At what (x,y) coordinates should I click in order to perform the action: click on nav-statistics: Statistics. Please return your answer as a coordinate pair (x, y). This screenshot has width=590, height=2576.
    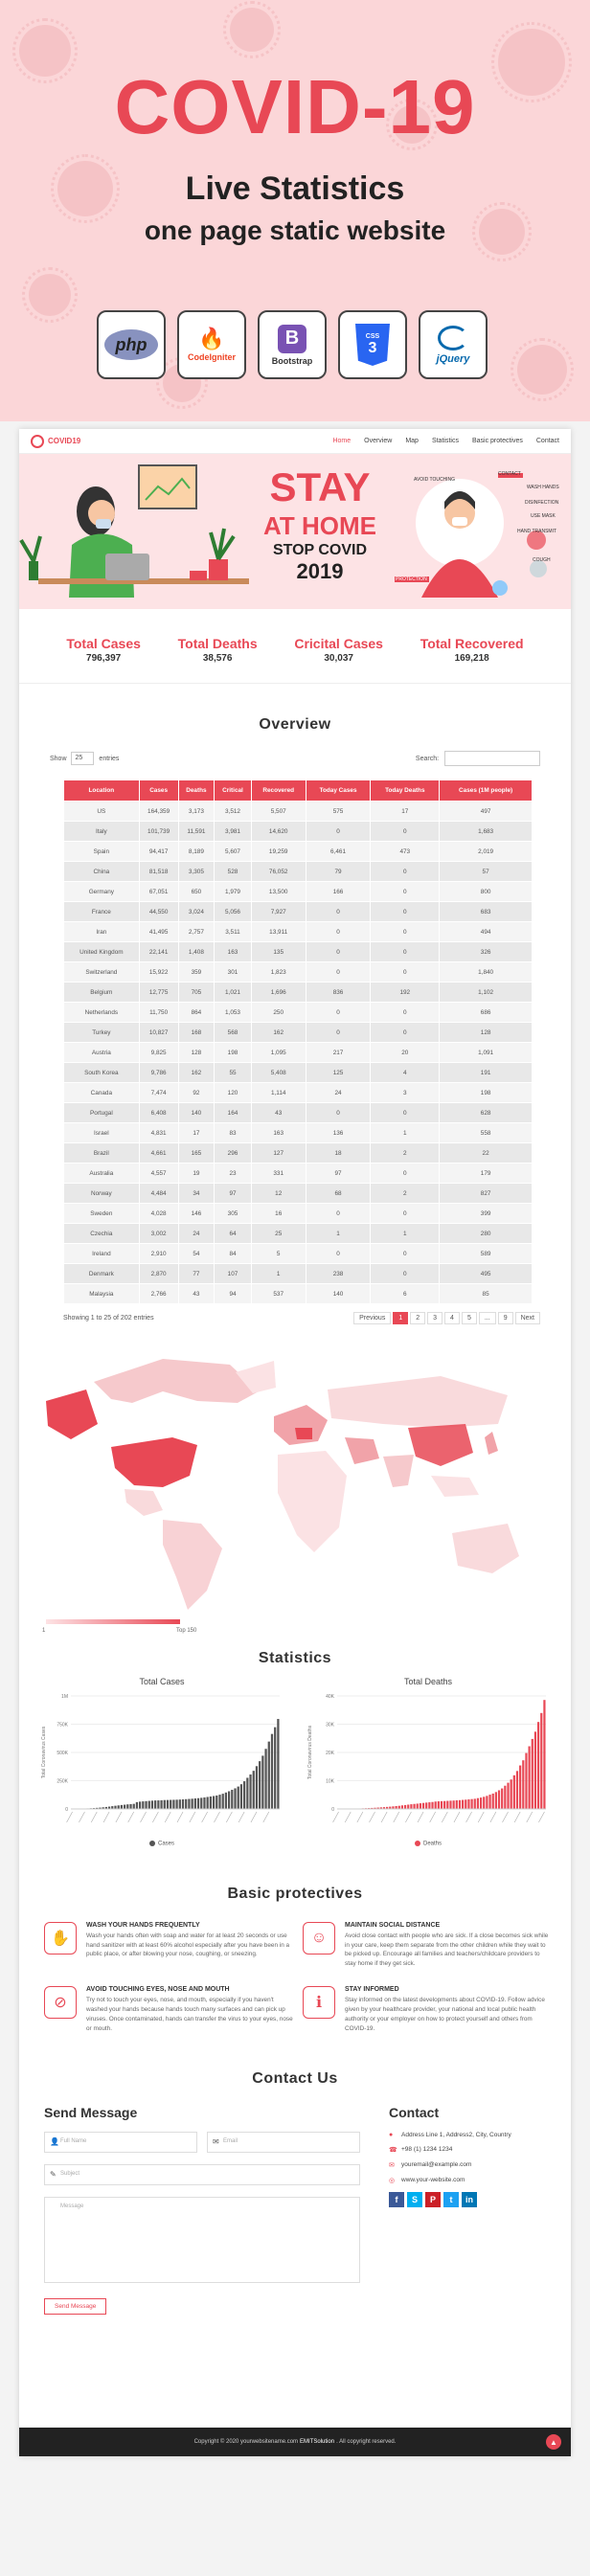
    Looking at the image, I should click on (445, 441).